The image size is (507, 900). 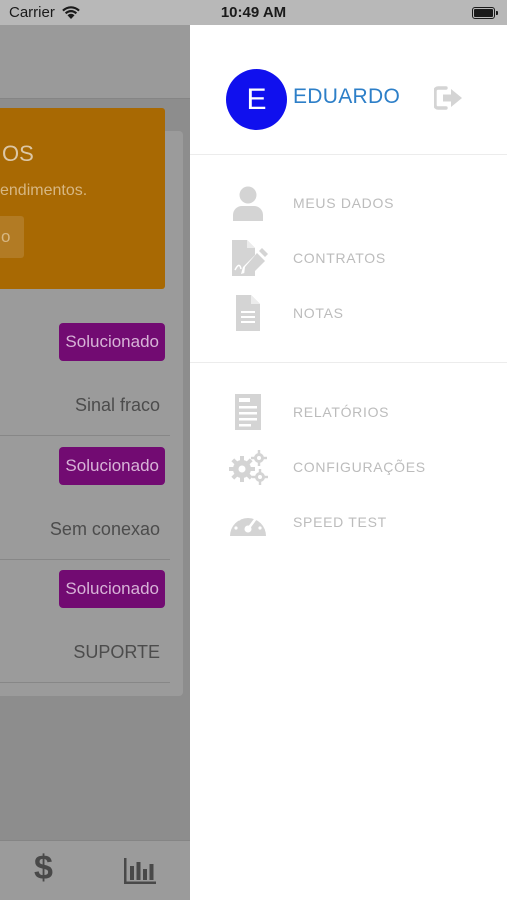 I want to click on user-name: EDUARDO, so click(x=346, y=97).